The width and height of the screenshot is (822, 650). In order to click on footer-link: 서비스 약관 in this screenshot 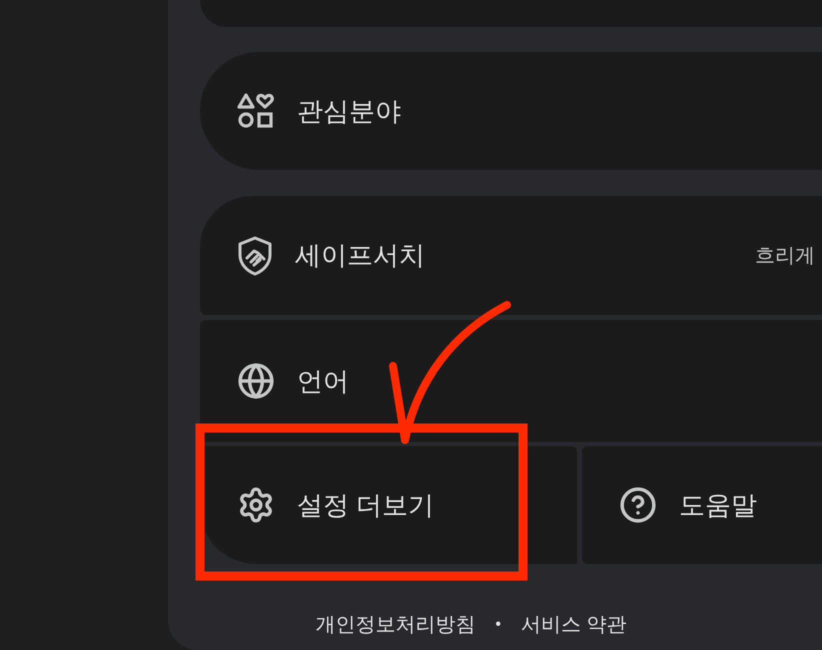, I will do `click(574, 625)`.